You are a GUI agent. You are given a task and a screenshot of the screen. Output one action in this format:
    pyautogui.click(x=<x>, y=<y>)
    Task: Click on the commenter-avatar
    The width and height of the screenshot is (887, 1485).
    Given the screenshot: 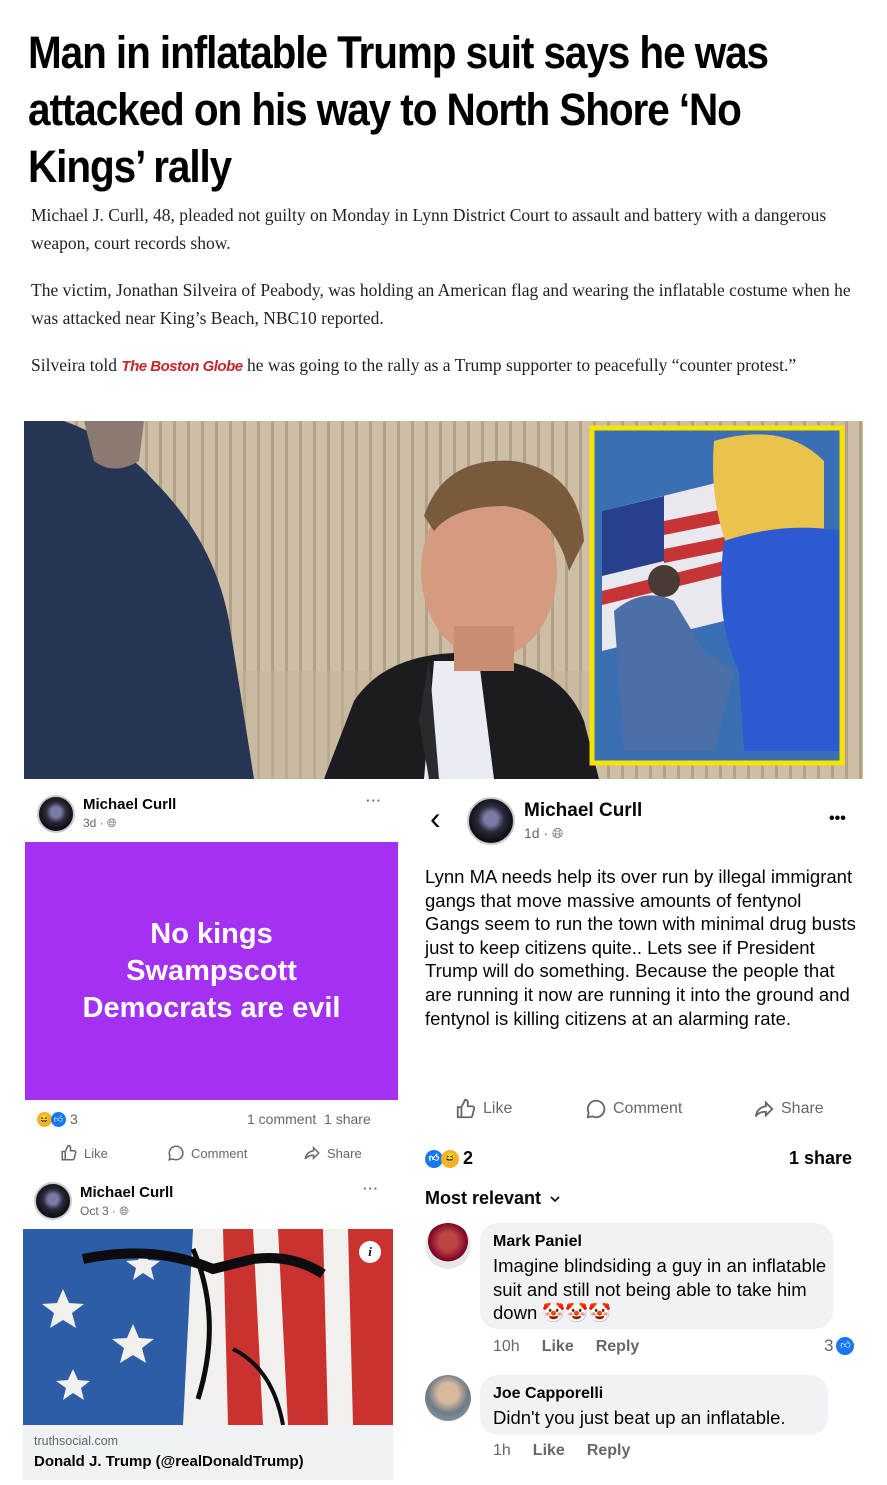 What is the action you would take?
    pyautogui.click(x=448, y=1246)
    